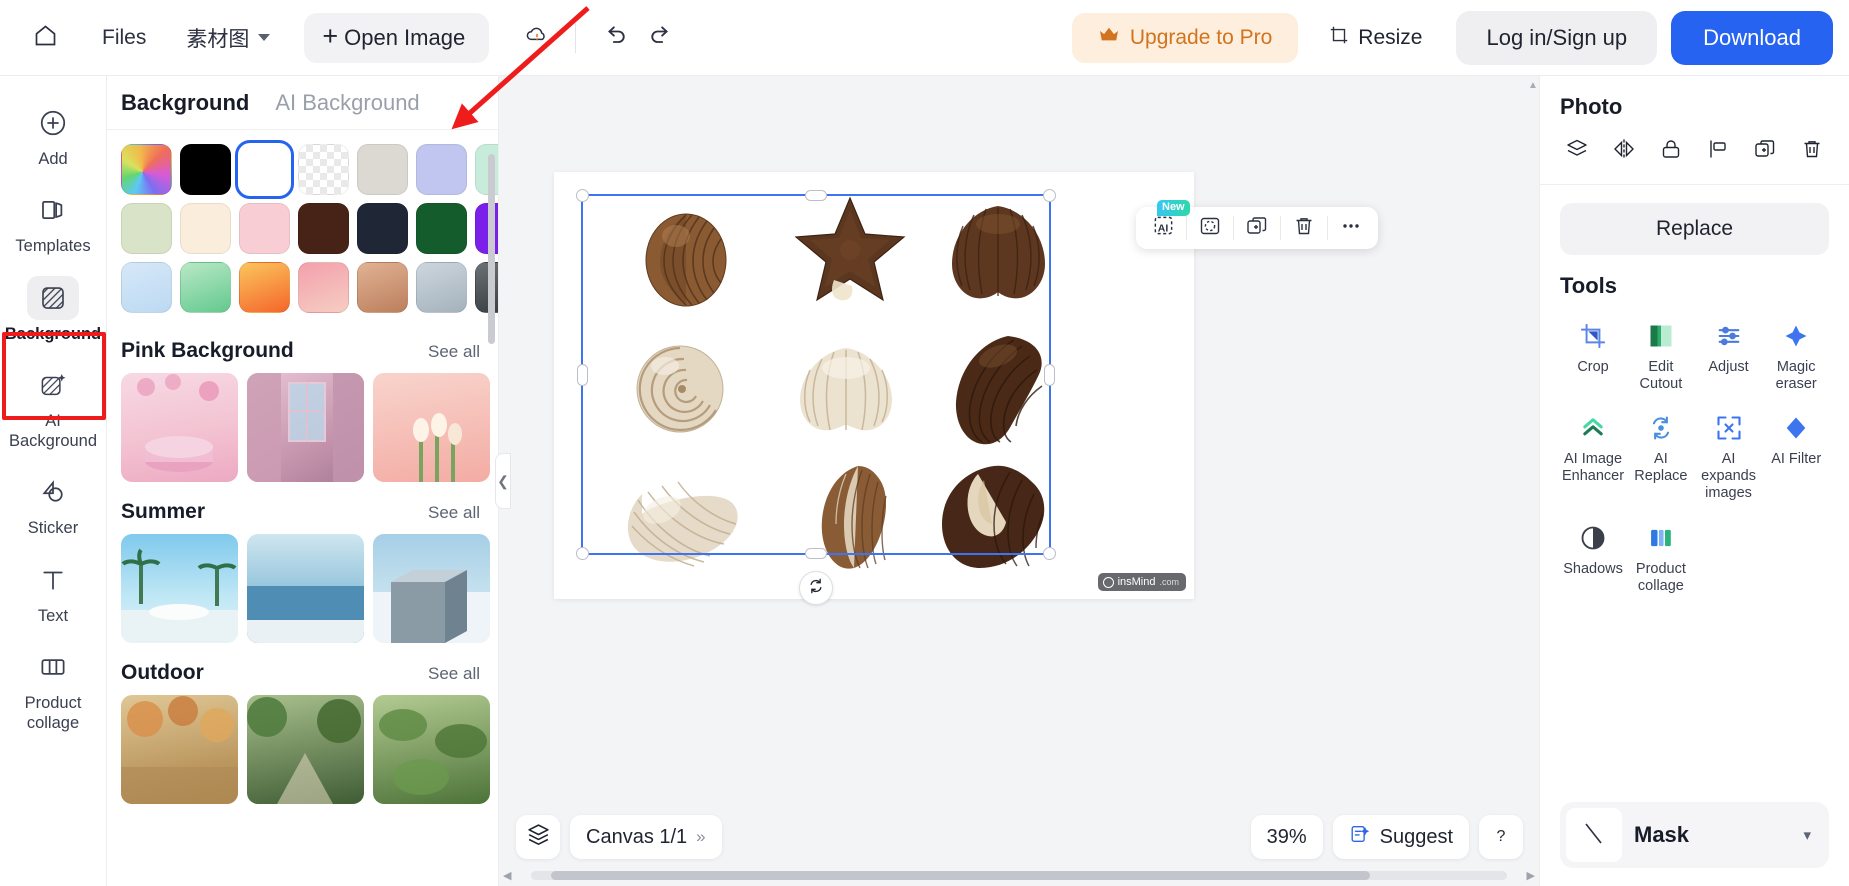  What do you see at coordinates (1501, 837) in the screenshot?
I see `help-button: ?` at bounding box center [1501, 837].